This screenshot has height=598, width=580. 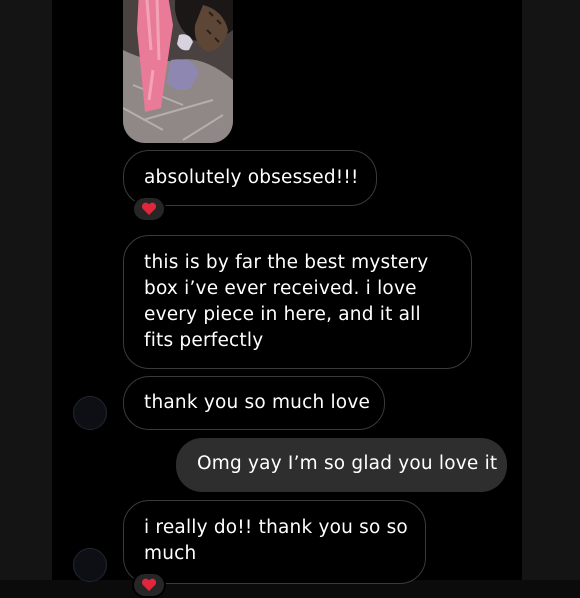 I want to click on message-text: Omg yay I’m so glad you love it, so click(x=347, y=463).